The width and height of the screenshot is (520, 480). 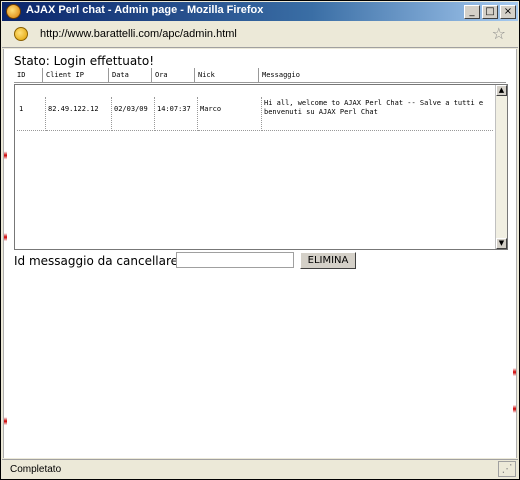 I want to click on minimize-button: _, so click(x=472, y=12).